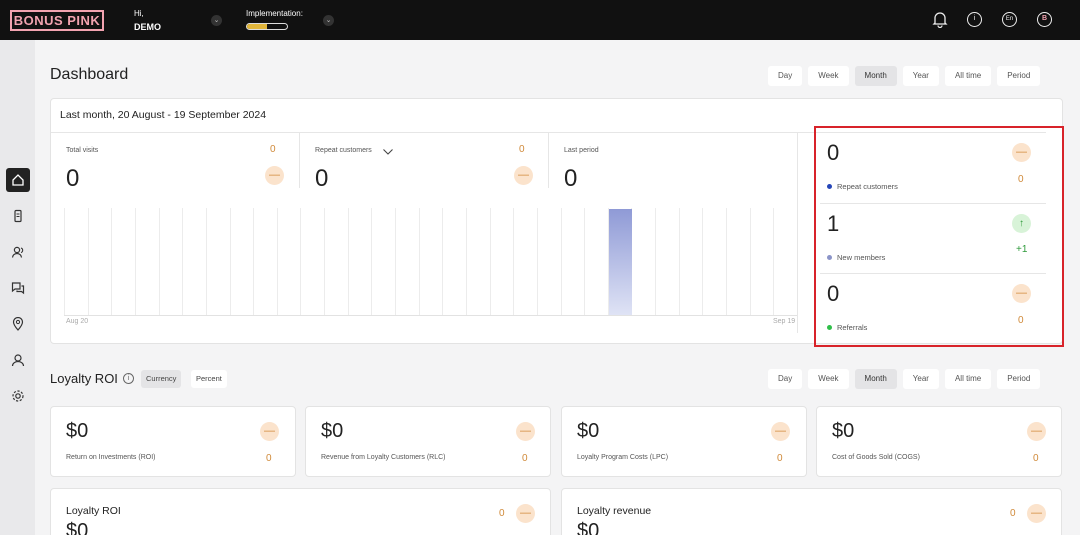 This screenshot has width=1080, height=535. I want to click on toggle-percent: Percent, so click(209, 379).